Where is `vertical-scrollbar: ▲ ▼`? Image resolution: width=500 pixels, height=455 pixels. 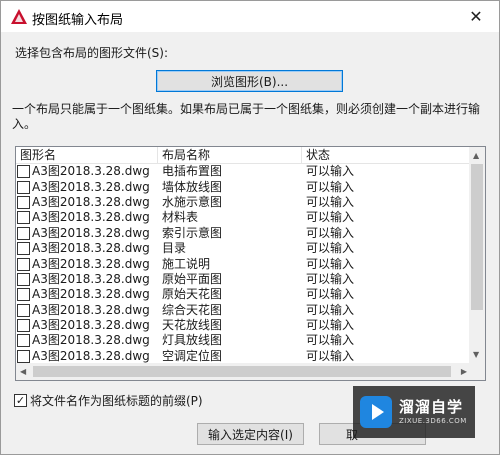 vertical-scrollbar: ▲ ▼ is located at coordinates (477, 255).